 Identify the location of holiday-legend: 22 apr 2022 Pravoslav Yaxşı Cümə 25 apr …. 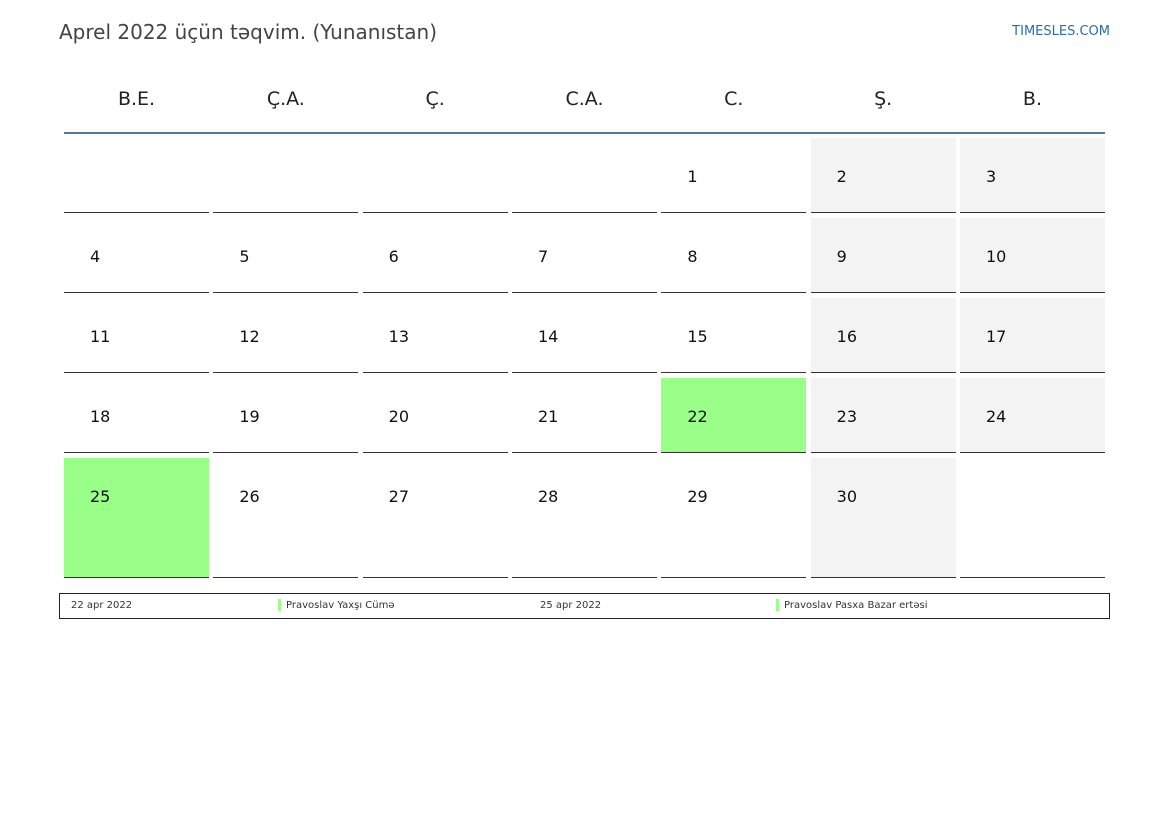
(584, 606).